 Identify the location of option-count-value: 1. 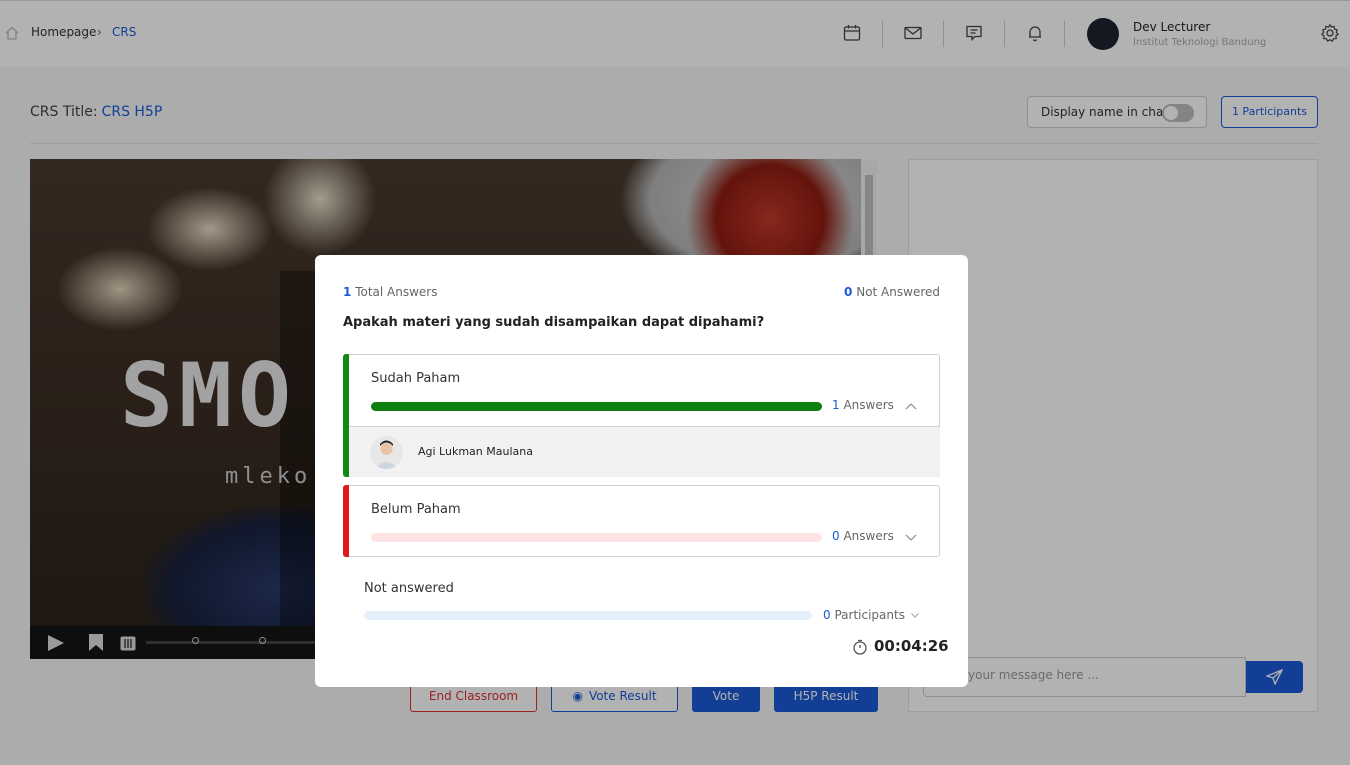
(836, 405).